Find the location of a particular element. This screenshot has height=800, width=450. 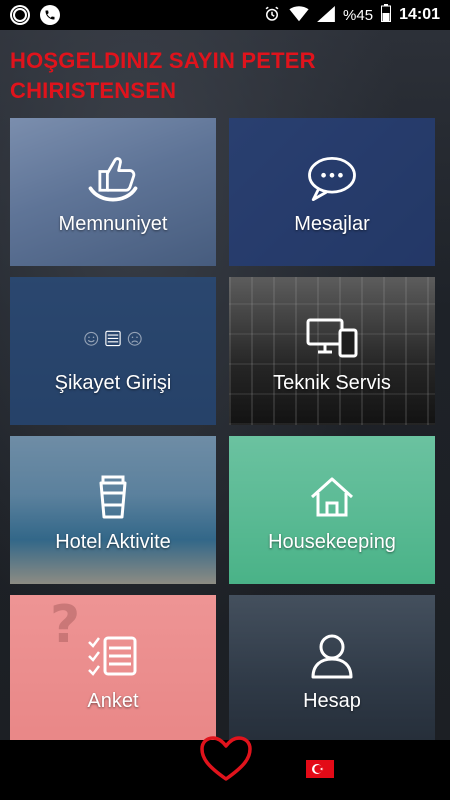

tile-memnuniyet: Memnuniyet is located at coordinates (113, 192).